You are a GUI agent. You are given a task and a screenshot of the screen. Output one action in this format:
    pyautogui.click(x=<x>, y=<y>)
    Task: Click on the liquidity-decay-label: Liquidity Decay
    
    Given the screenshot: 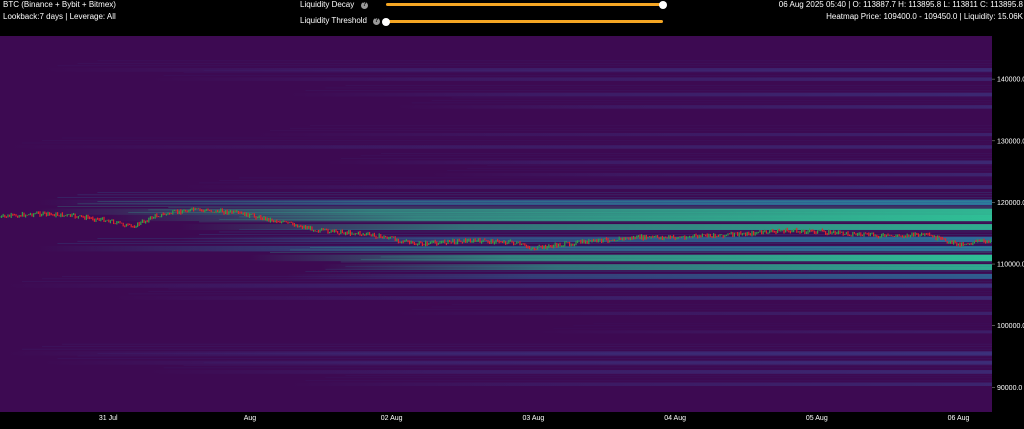 What is the action you would take?
    pyautogui.click(x=327, y=4)
    